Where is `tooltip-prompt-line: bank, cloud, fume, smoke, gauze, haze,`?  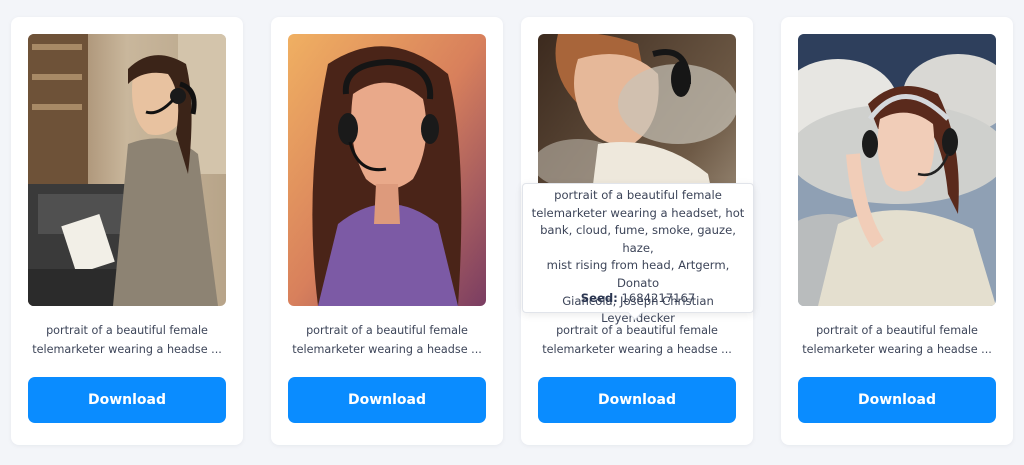
tooltip-prompt-line: bank, cloud, fume, smoke, gauze, haze, is located at coordinates (638, 239).